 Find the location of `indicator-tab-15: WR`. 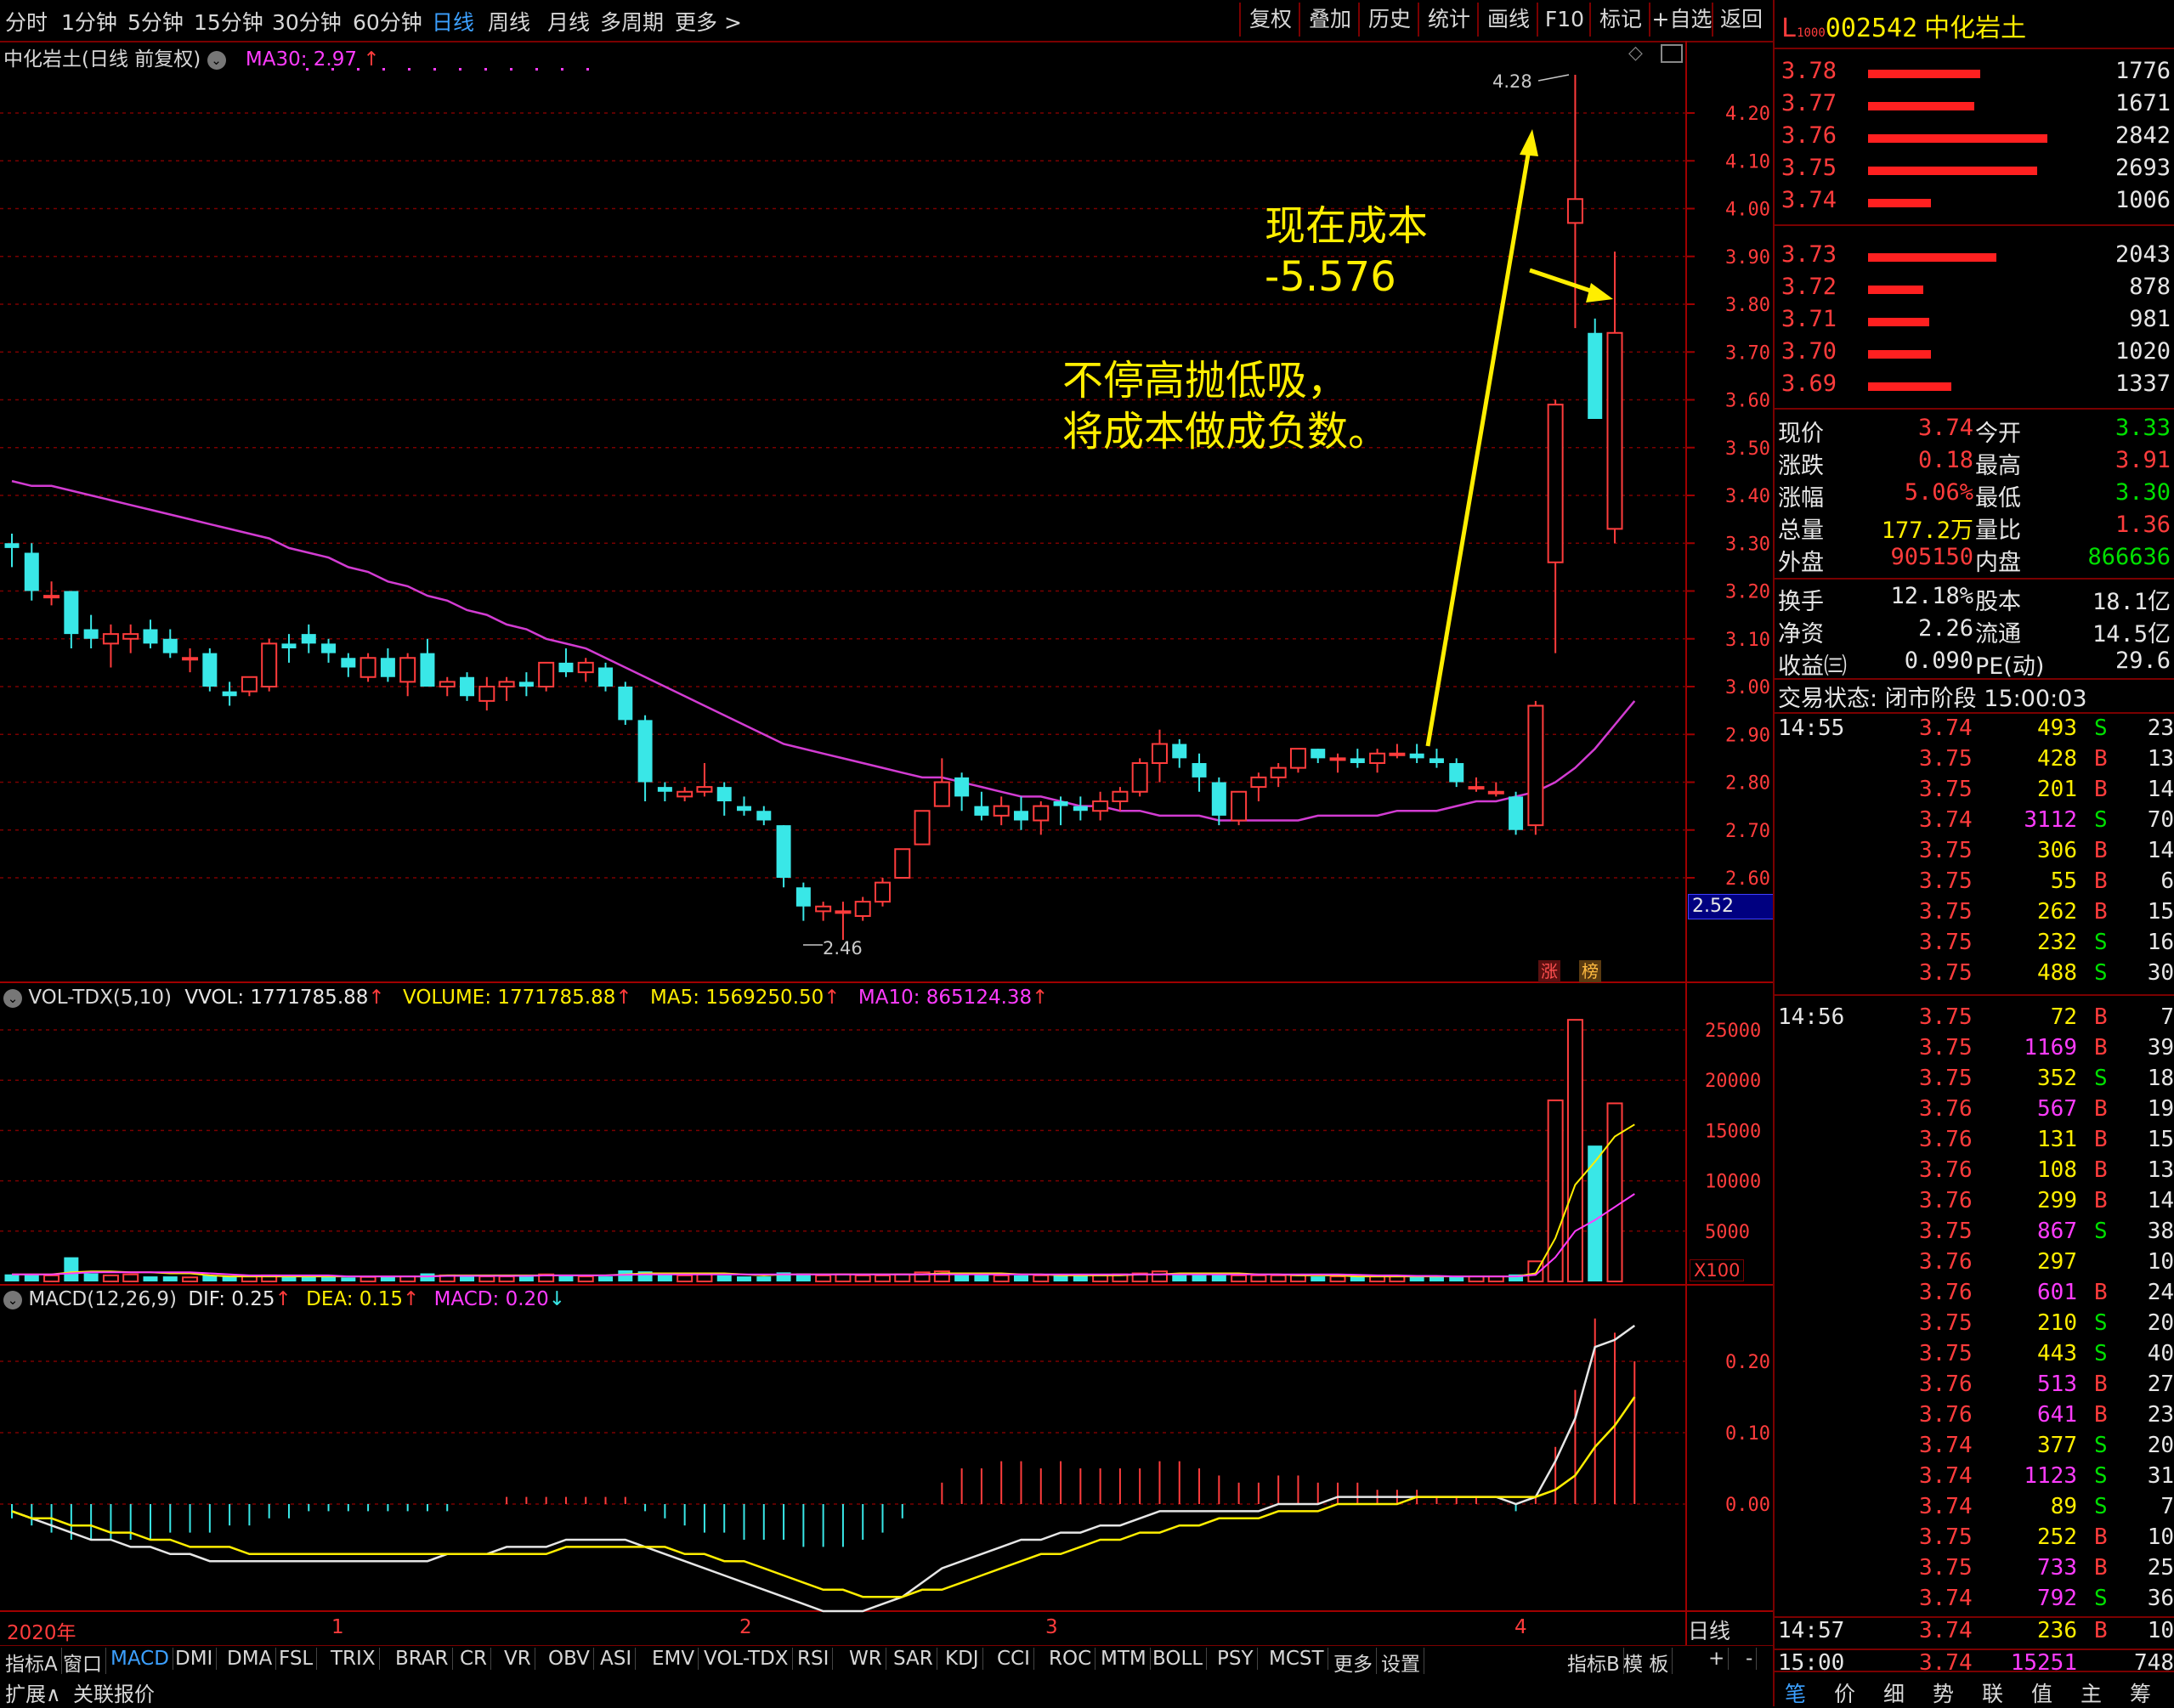

indicator-tab-15: WR is located at coordinates (866, 1659).